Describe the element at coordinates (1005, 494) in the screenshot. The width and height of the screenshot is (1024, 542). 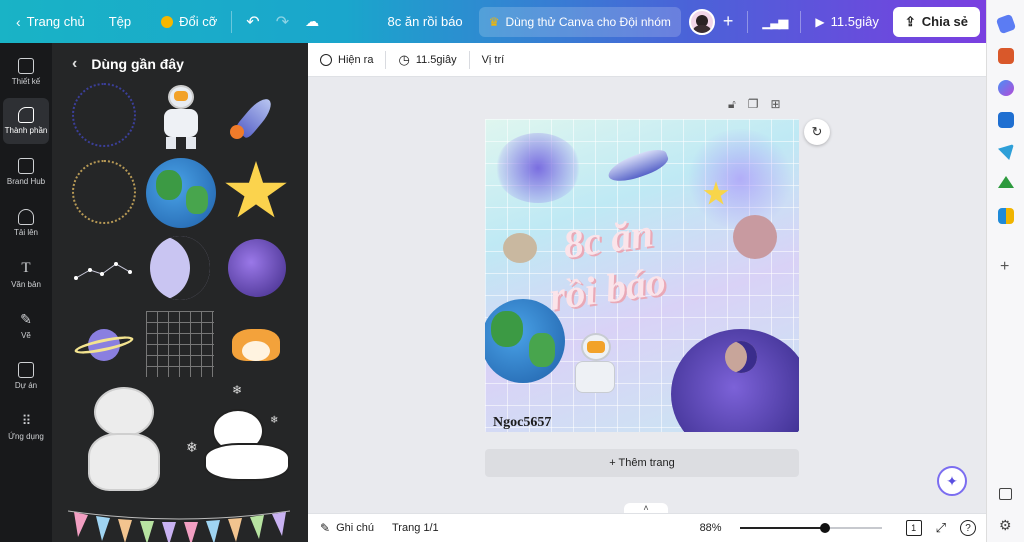
I see `sidebar-toggle-icon` at that location.